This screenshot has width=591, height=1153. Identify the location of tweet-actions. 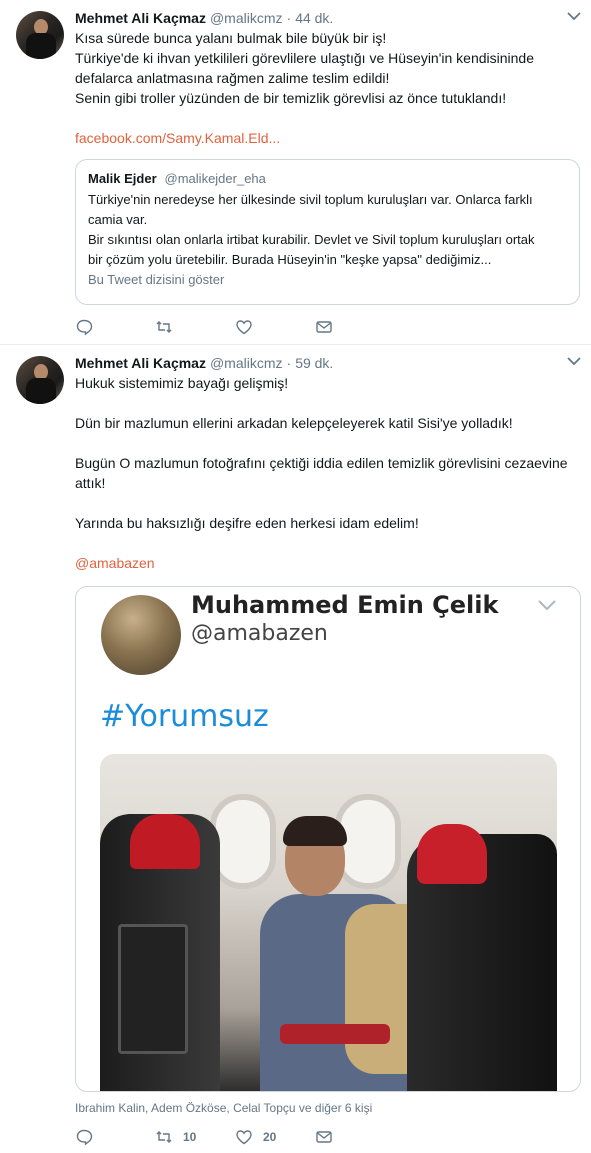
(235, 327).